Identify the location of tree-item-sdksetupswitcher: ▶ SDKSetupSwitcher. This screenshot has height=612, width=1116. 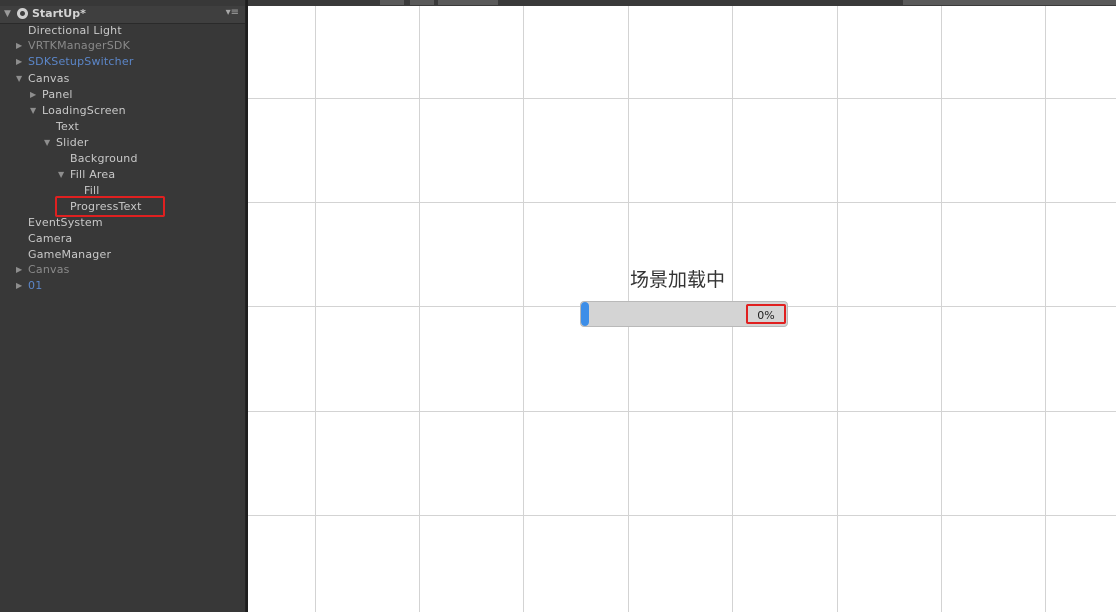
(75, 62).